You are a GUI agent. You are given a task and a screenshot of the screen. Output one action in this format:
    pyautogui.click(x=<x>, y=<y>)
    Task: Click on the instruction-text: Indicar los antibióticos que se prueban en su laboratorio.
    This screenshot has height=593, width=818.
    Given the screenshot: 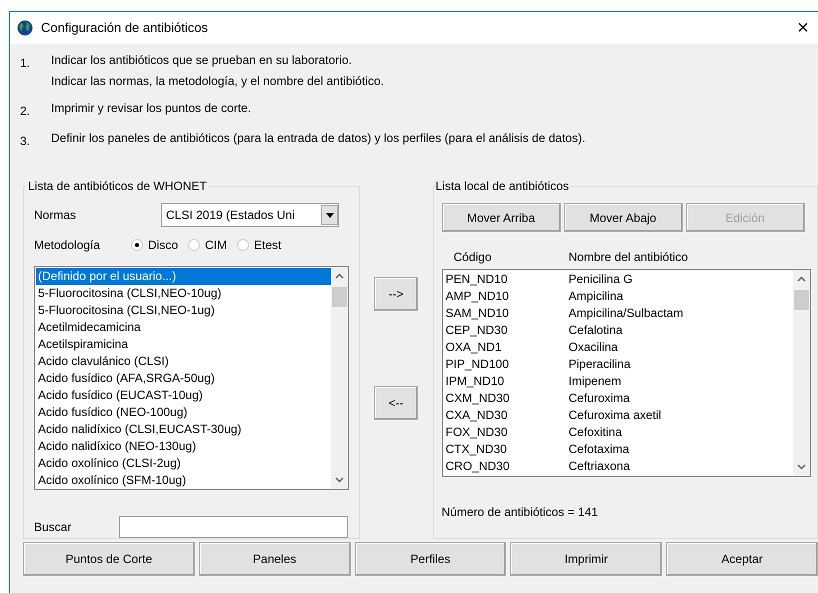 What is the action you would take?
    pyautogui.click(x=202, y=60)
    